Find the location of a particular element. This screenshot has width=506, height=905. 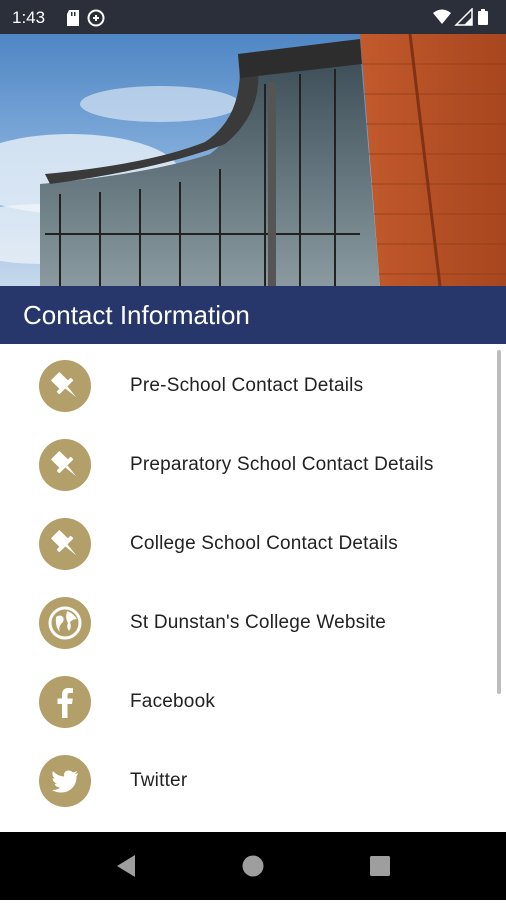

page-title: Contact Information is located at coordinates (136, 315).